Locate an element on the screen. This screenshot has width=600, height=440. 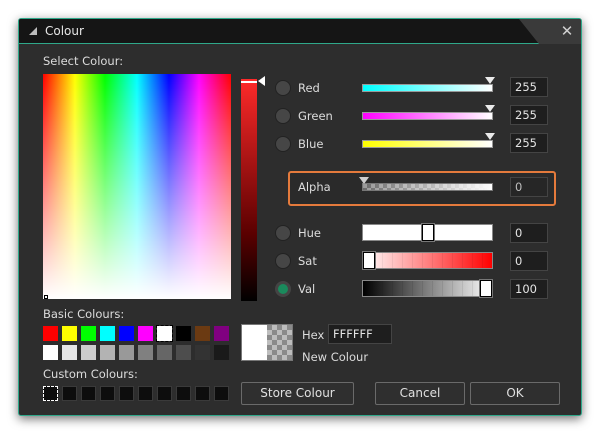
dialog-title: Colour is located at coordinates (64, 31).